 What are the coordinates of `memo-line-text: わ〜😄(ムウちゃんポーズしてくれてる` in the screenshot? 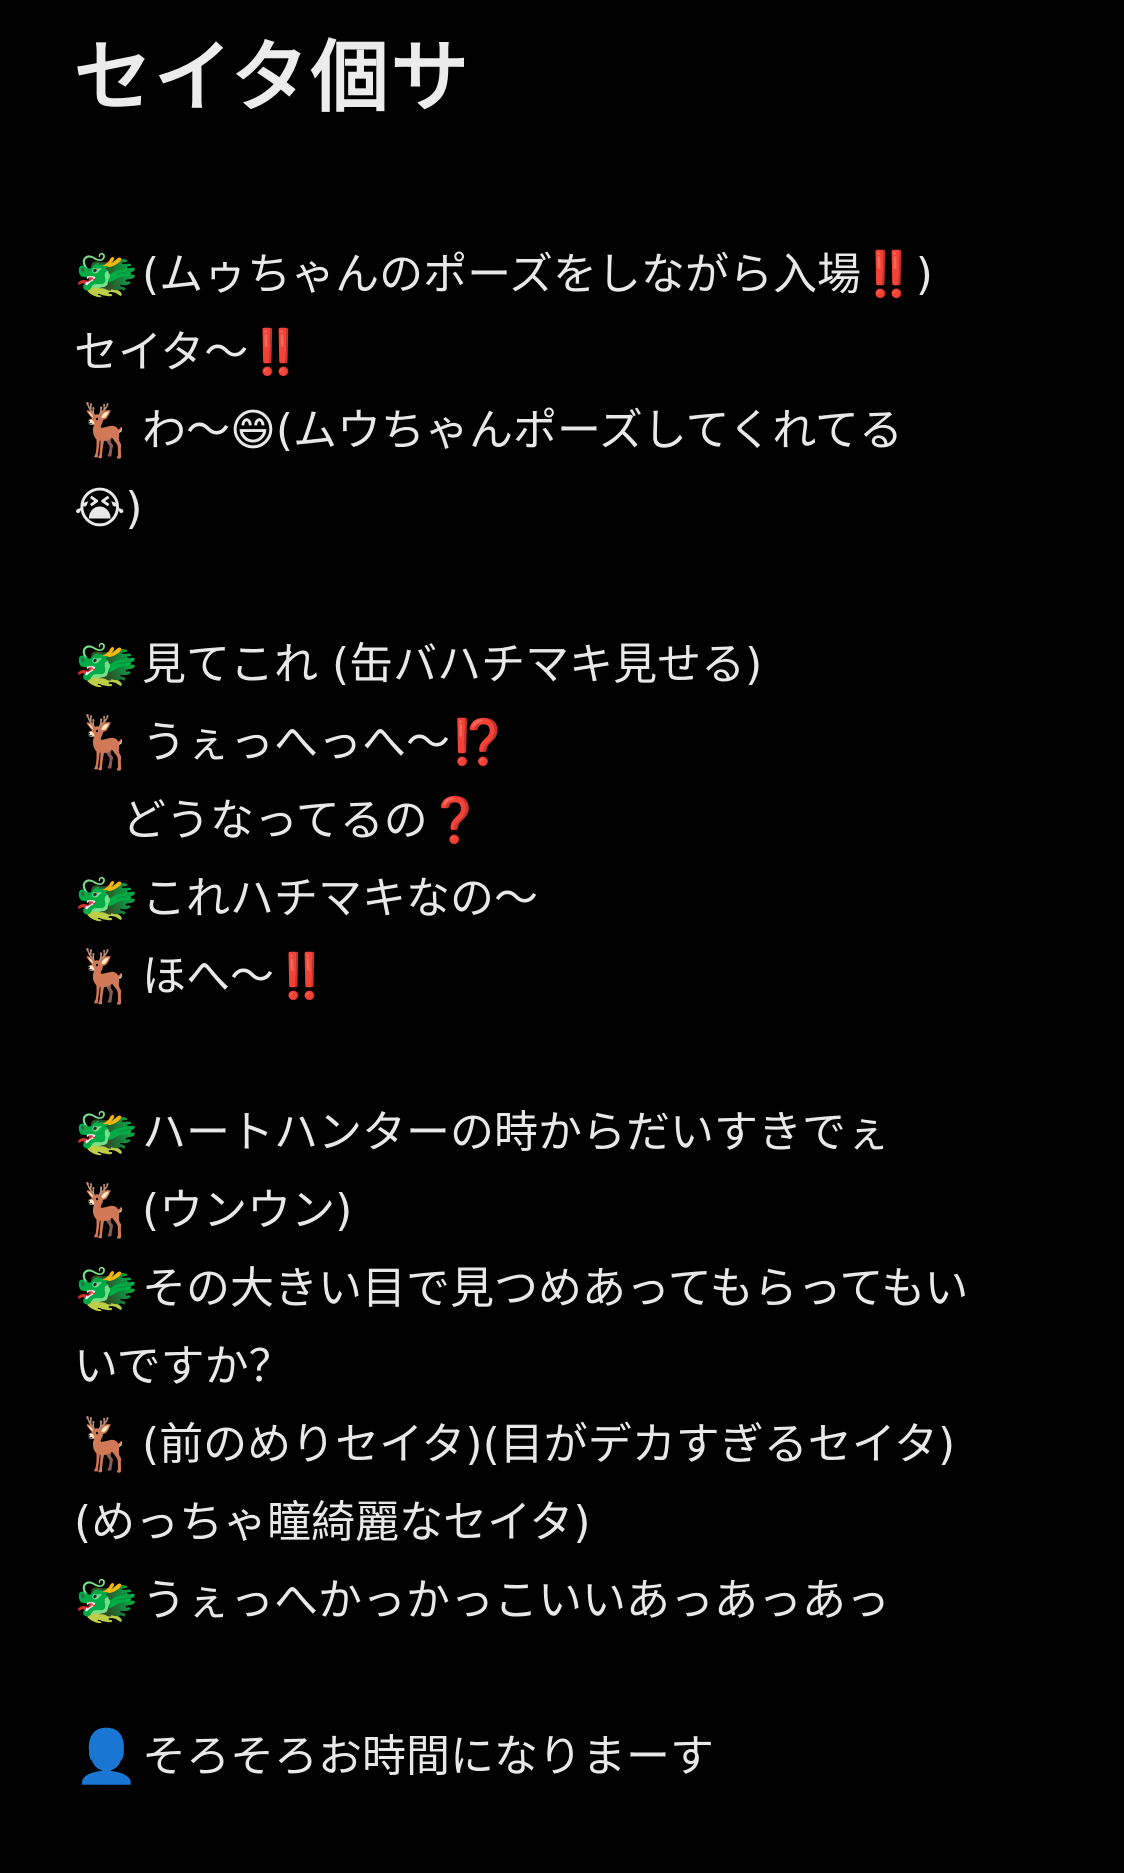 It's located at (522, 430).